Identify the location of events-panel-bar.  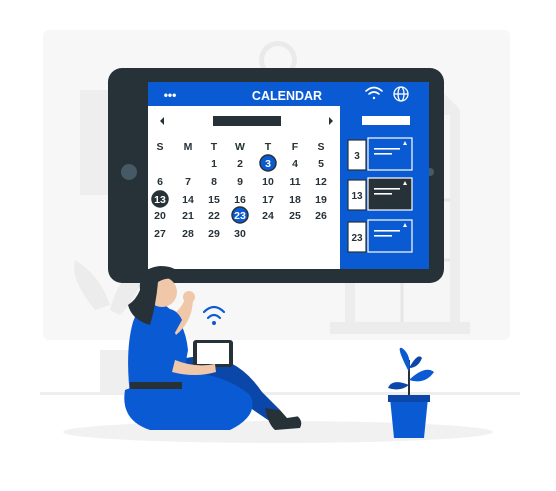
(386, 120).